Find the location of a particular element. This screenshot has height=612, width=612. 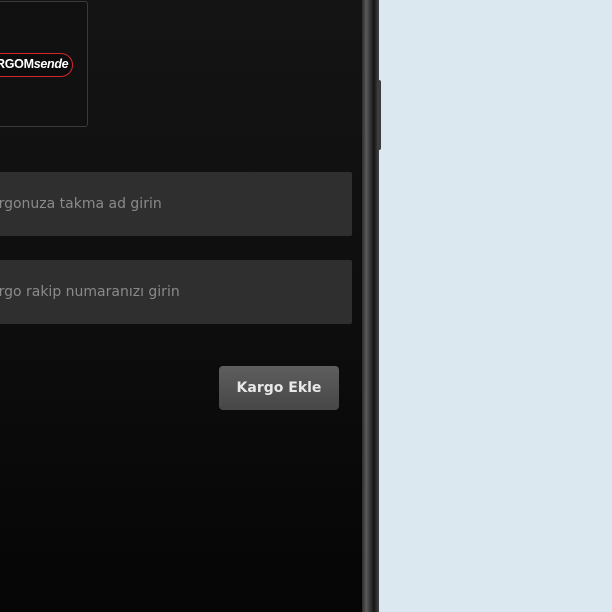

tracking-number-input is located at coordinates (176, 292).